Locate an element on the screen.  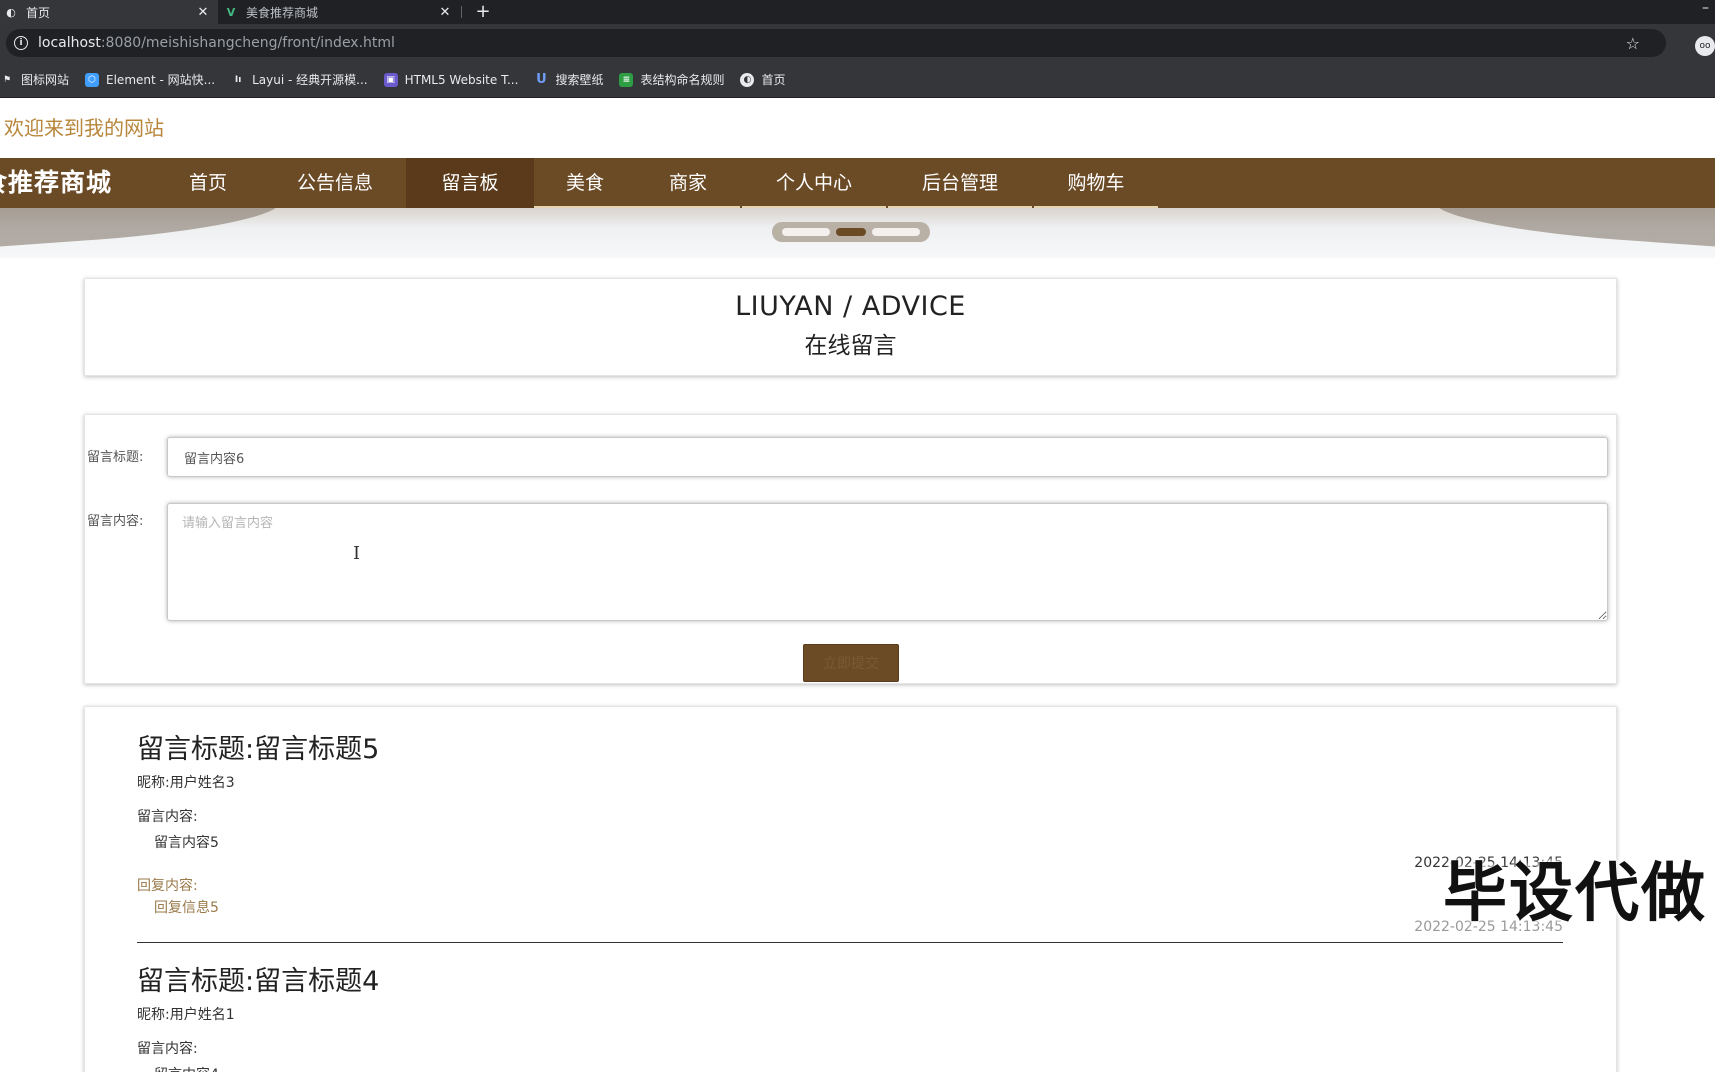
tab-separator is located at coordinates (461, 12).